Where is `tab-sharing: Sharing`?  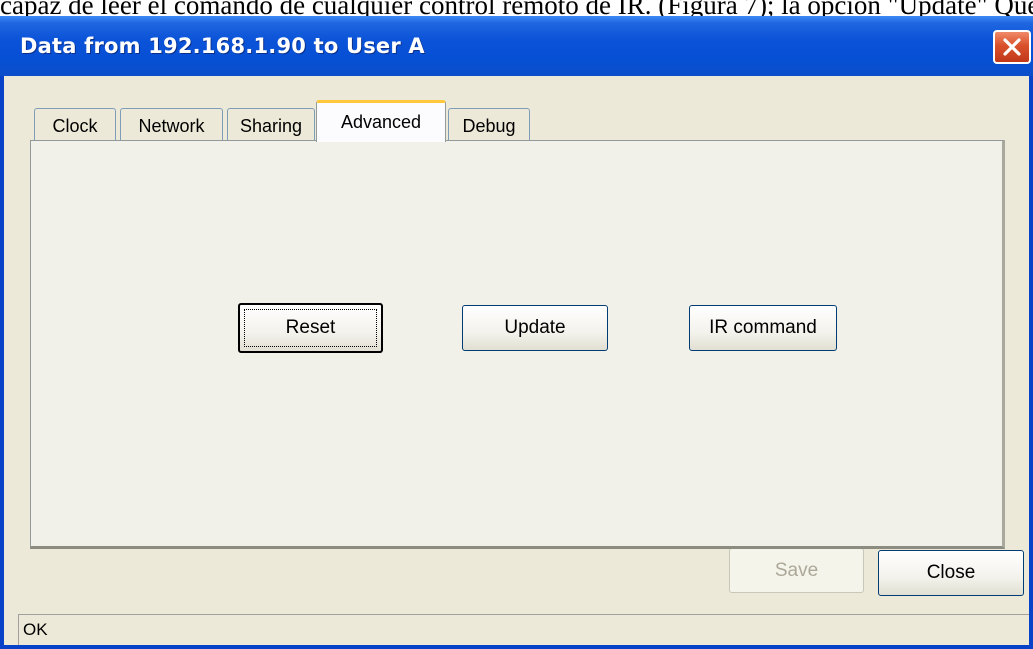 tab-sharing: Sharing is located at coordinates (271, 126).